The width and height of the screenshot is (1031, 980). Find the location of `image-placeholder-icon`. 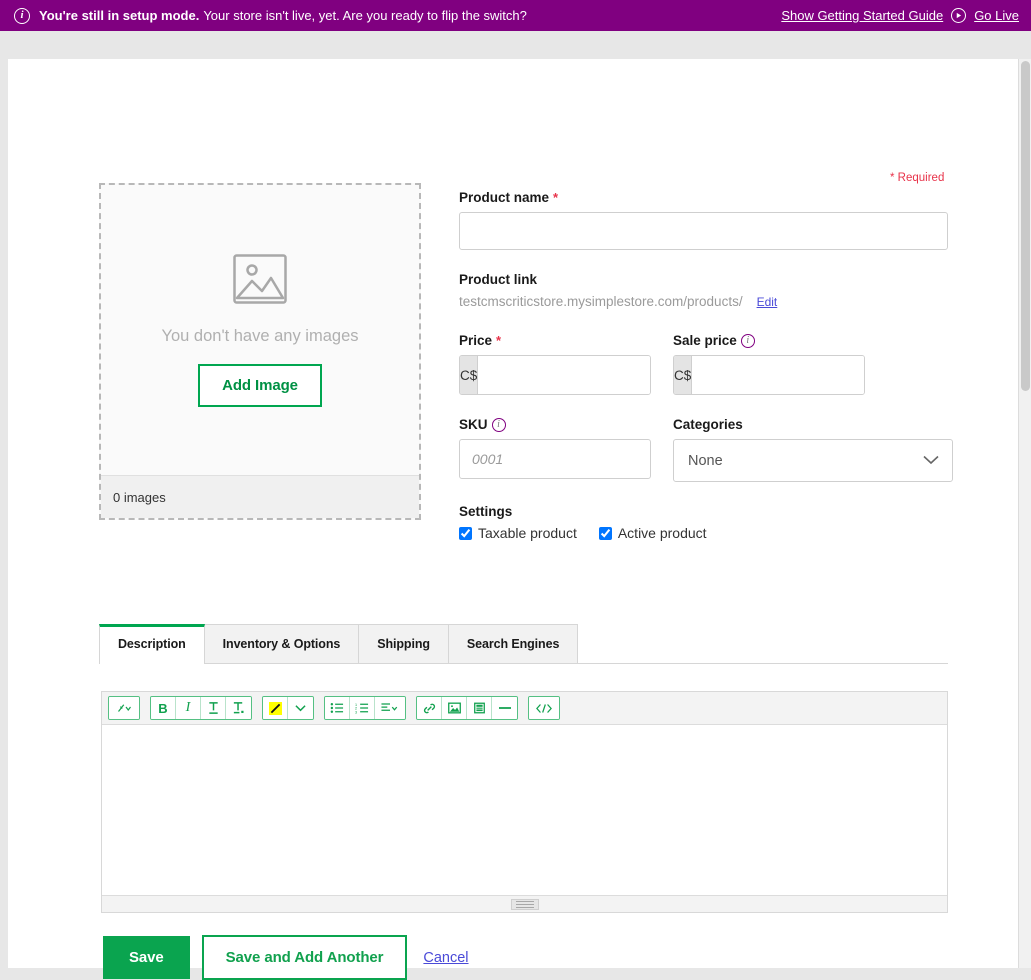

image-placeholder-icon is located at coordinates (260, 281).